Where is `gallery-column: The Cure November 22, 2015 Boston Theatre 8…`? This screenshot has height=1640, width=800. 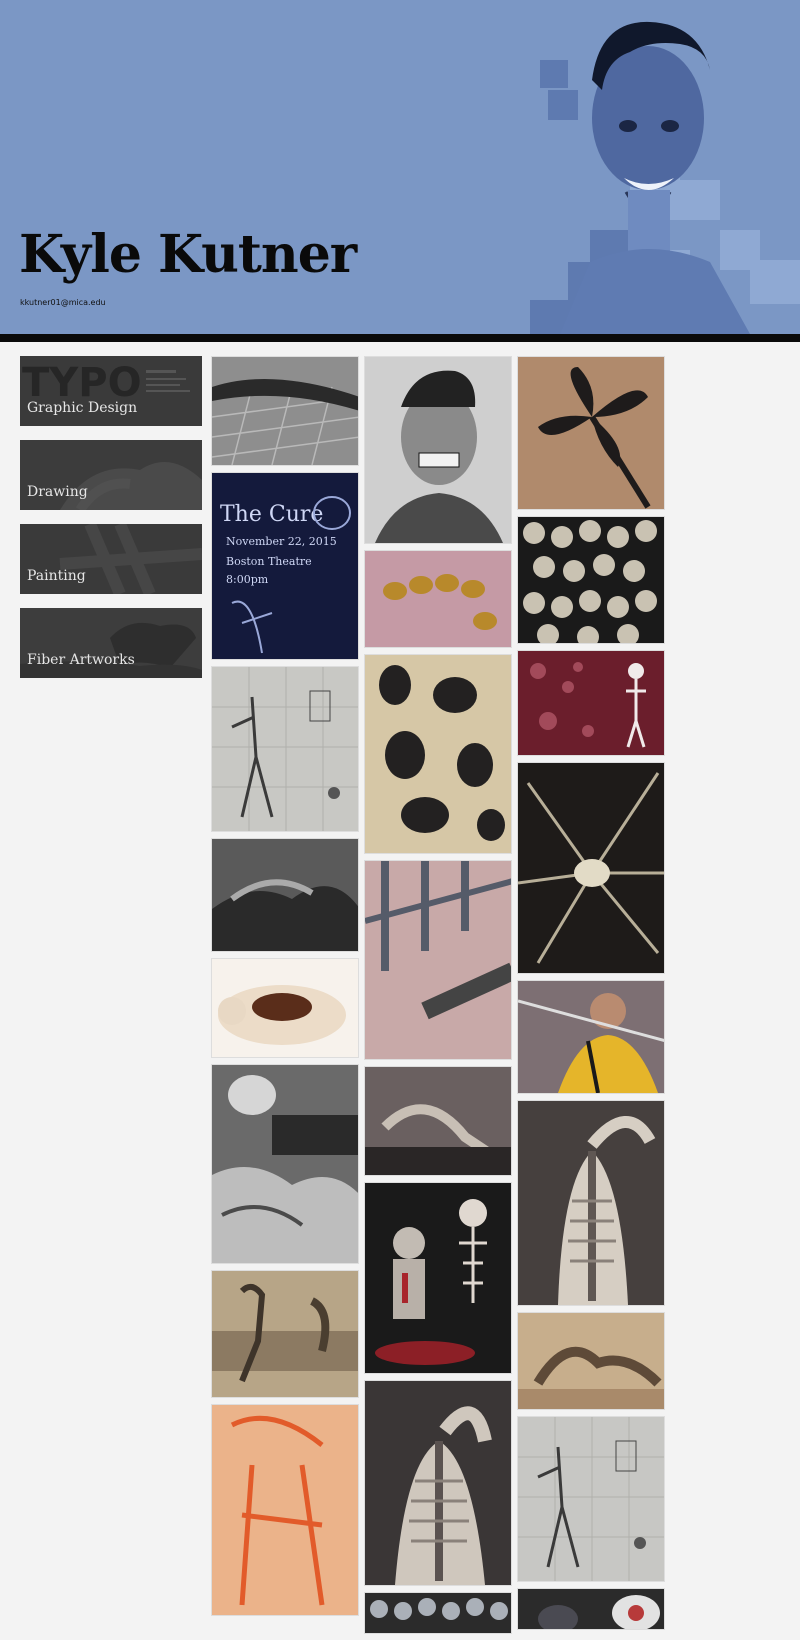
gallery-column: The Cure November 22, 2015 Boston Theatre 8… is located at coordinates (285, 989).